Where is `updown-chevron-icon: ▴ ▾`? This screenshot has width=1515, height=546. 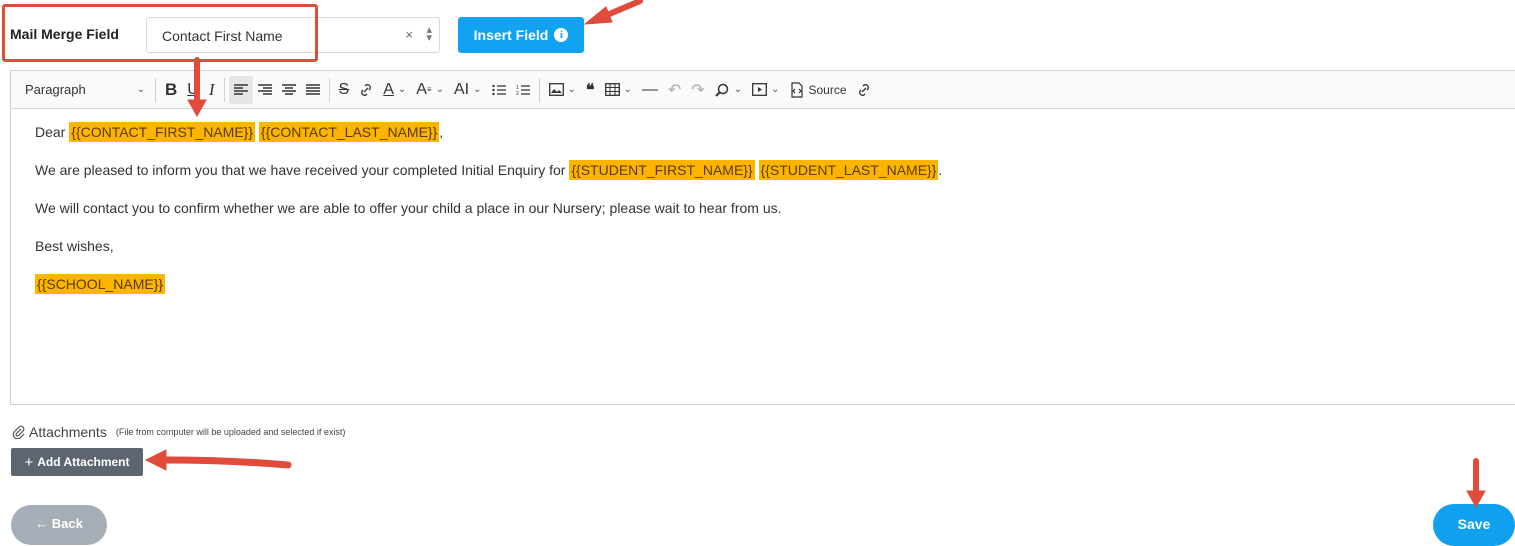
updown-chevron-icon: ▴ ▾ is located at coordinates (429, 34).